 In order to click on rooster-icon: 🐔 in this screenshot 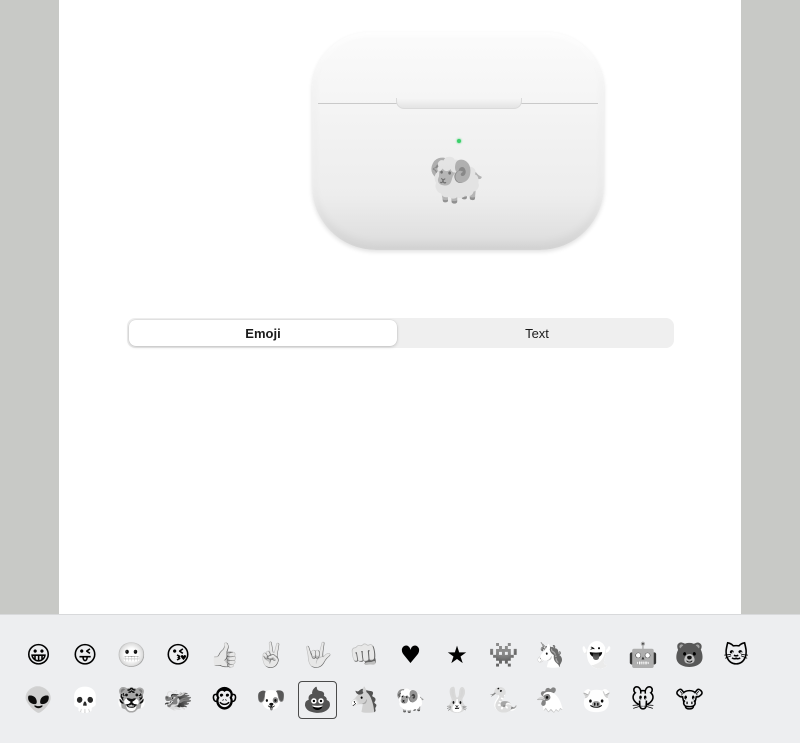, I will do `click(550, 700)`.